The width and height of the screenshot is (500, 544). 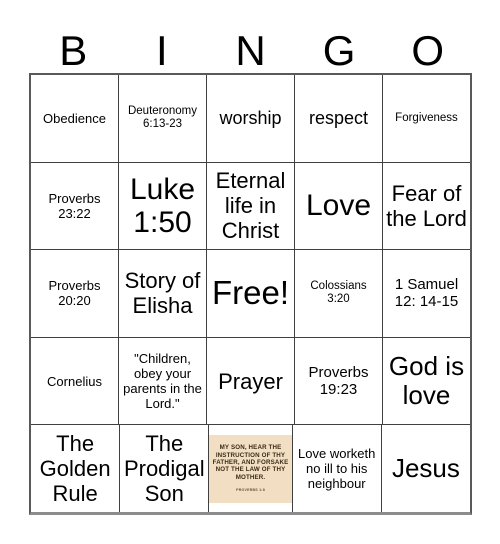 I want to click on bingo-cell-text: Forgiveness, so click(x=426, y=117).